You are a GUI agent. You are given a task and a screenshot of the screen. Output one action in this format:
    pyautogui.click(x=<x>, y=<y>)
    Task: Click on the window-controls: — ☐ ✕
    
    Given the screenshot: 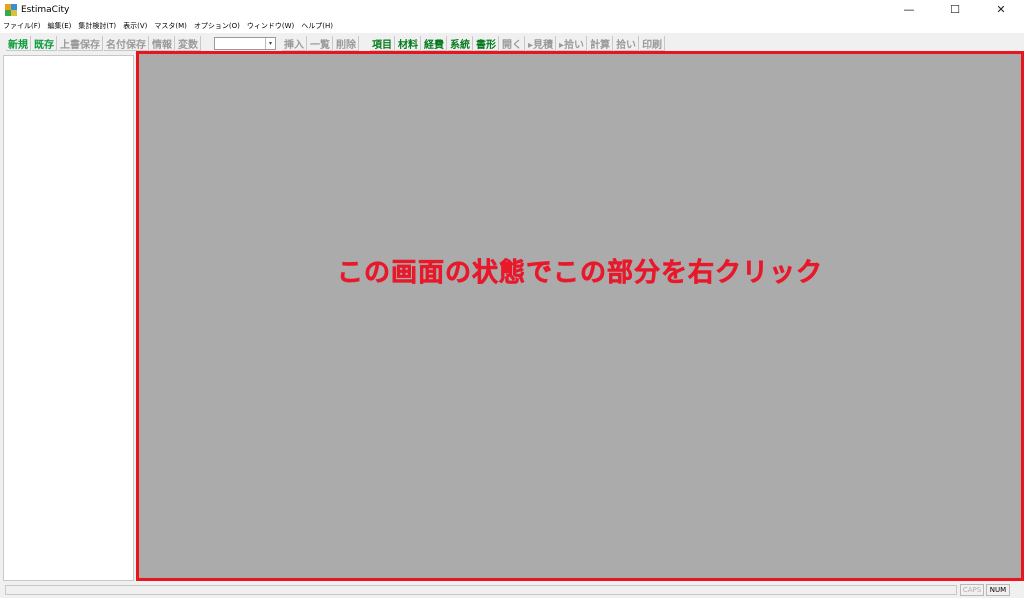 What is the action you would take?
    pyautogui.click(x=955, y=9)
    